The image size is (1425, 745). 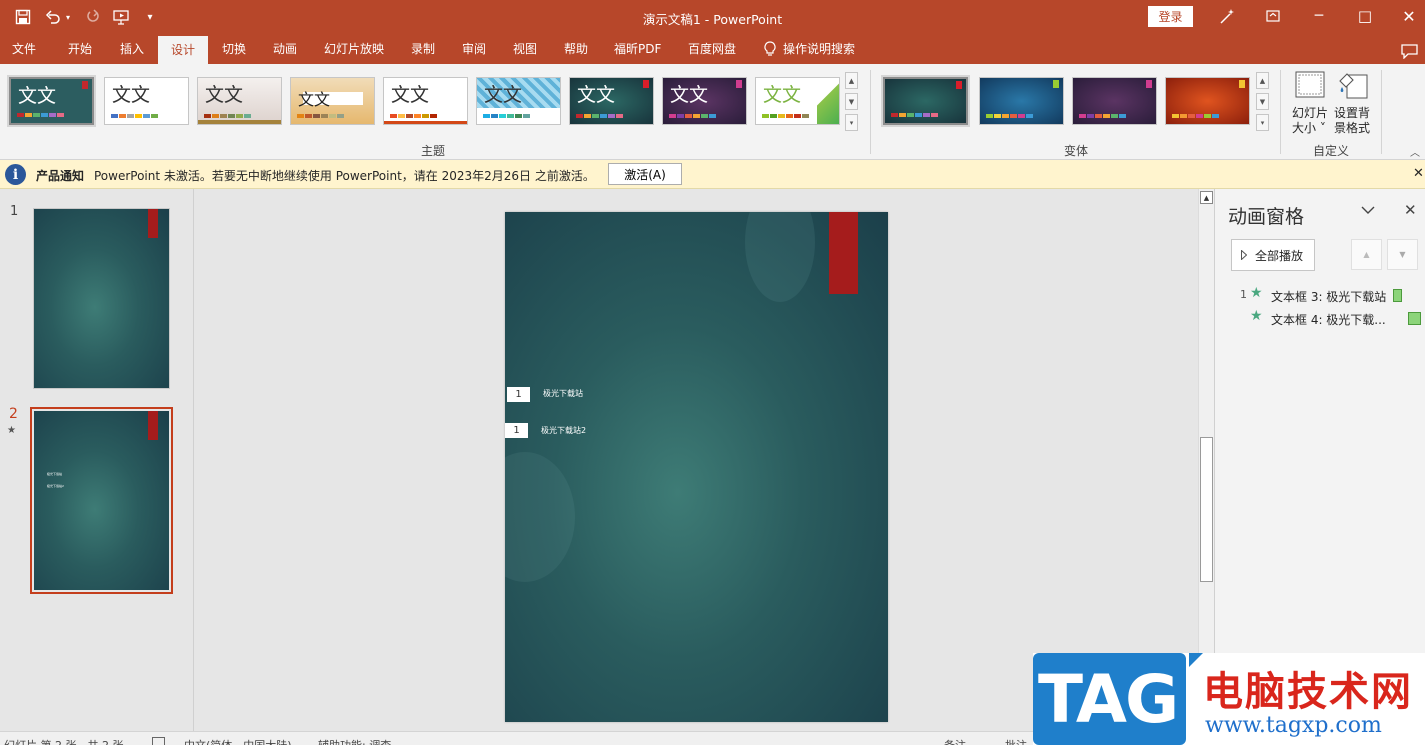 I want to click on scroll-up-icon: ▲, so click(x=1206, y=197).